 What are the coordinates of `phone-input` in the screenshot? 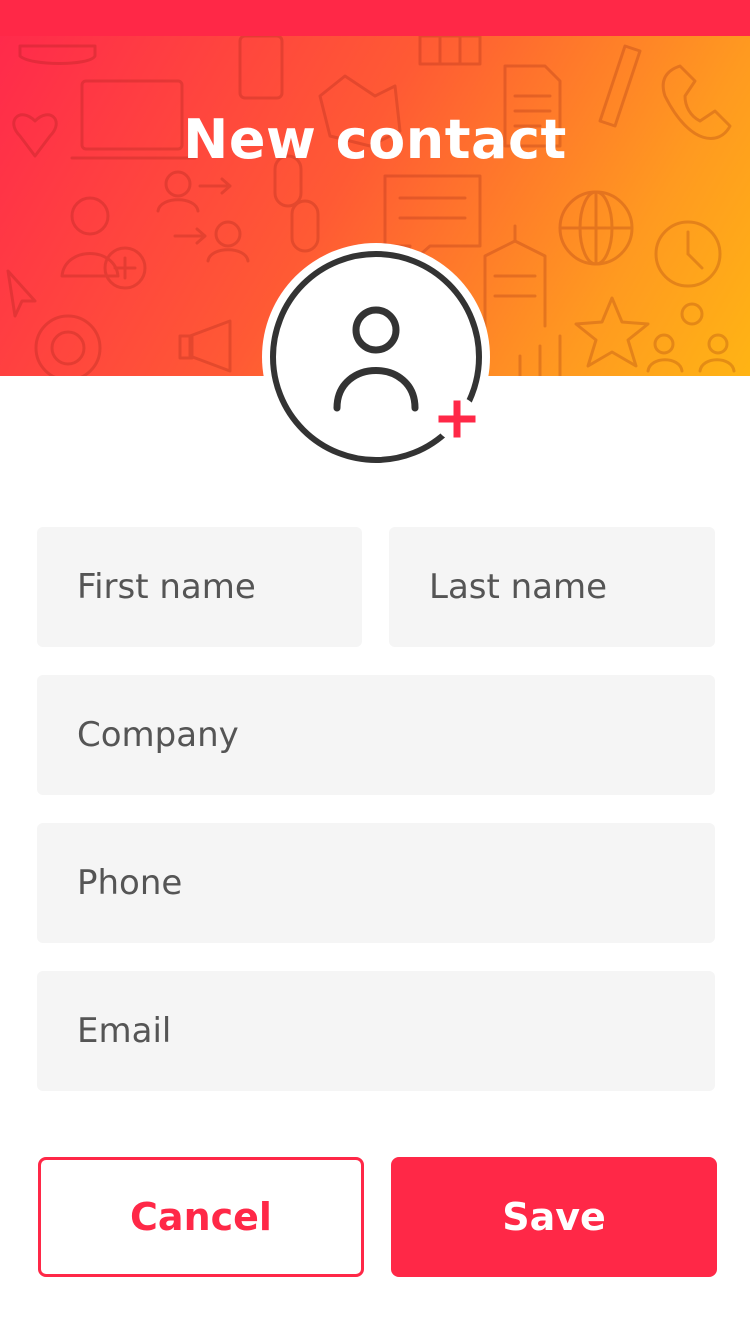 It's located at (376, 883).